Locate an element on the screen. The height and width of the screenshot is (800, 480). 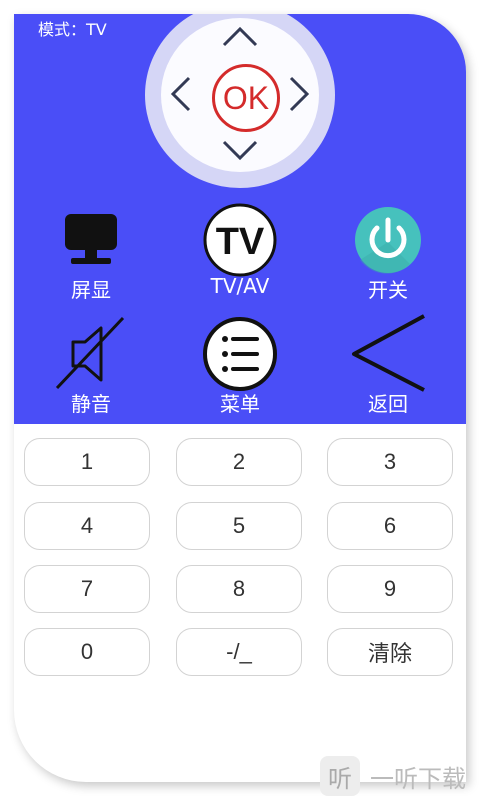
dpad-face: OK is located at coordinates (240, 95).